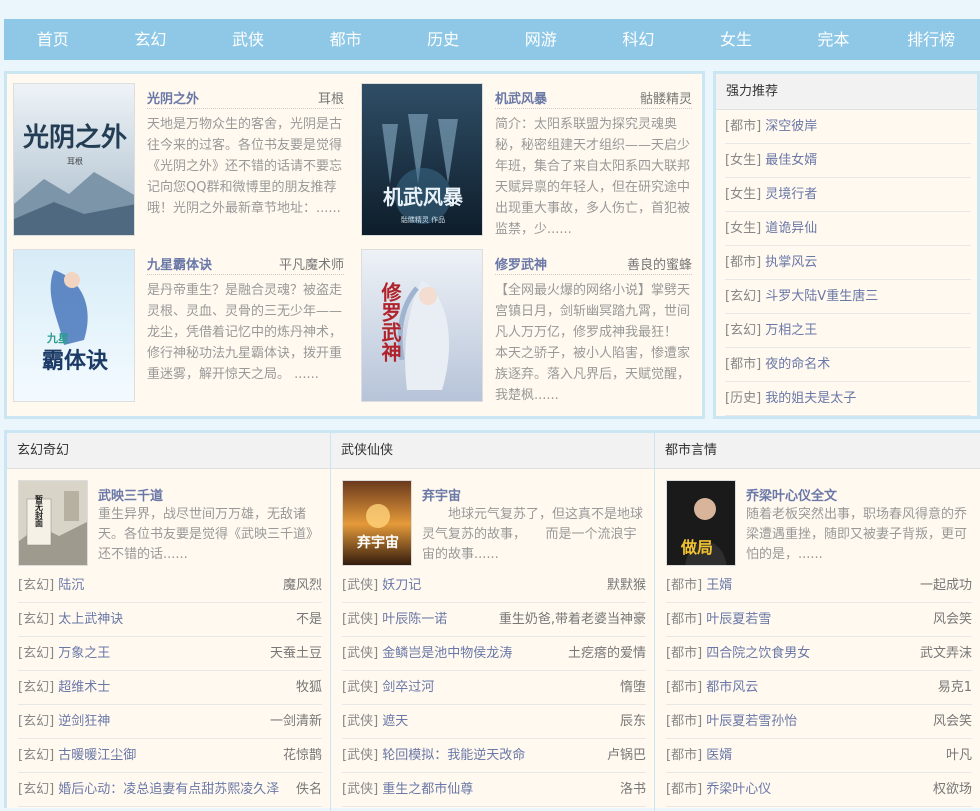  What do you see at coordinates (53, 39) in the screenshot?
I see `nav-home: 首页` at bounding box center [53, 39].